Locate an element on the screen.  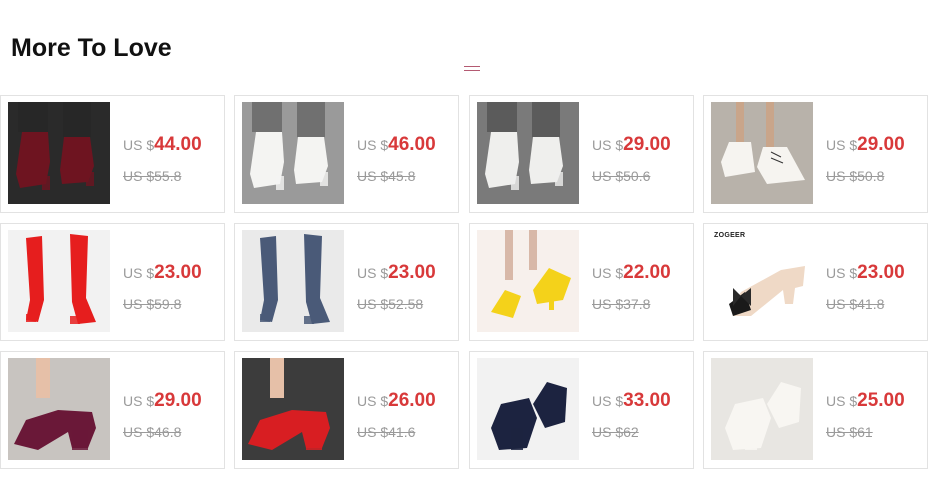
section-title: More To Love is located at coordinates (91, 48).